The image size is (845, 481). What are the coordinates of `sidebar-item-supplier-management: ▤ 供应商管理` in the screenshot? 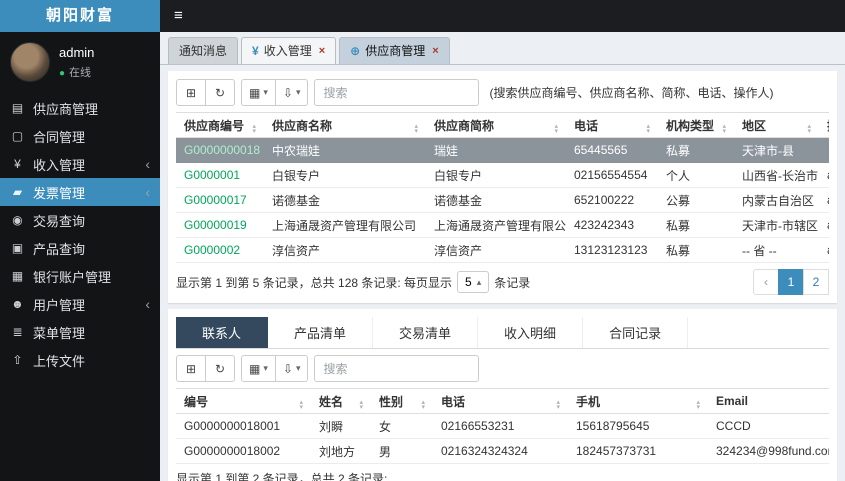 It's located at (80, 108).